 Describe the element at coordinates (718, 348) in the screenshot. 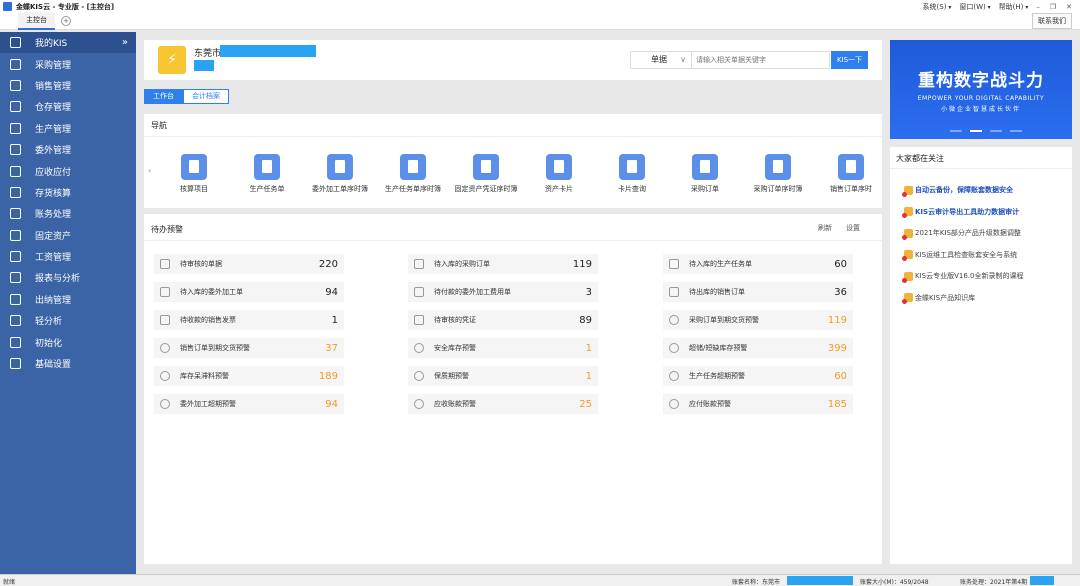

I see `todo-label: 超储/短缺库存预警` at that location.